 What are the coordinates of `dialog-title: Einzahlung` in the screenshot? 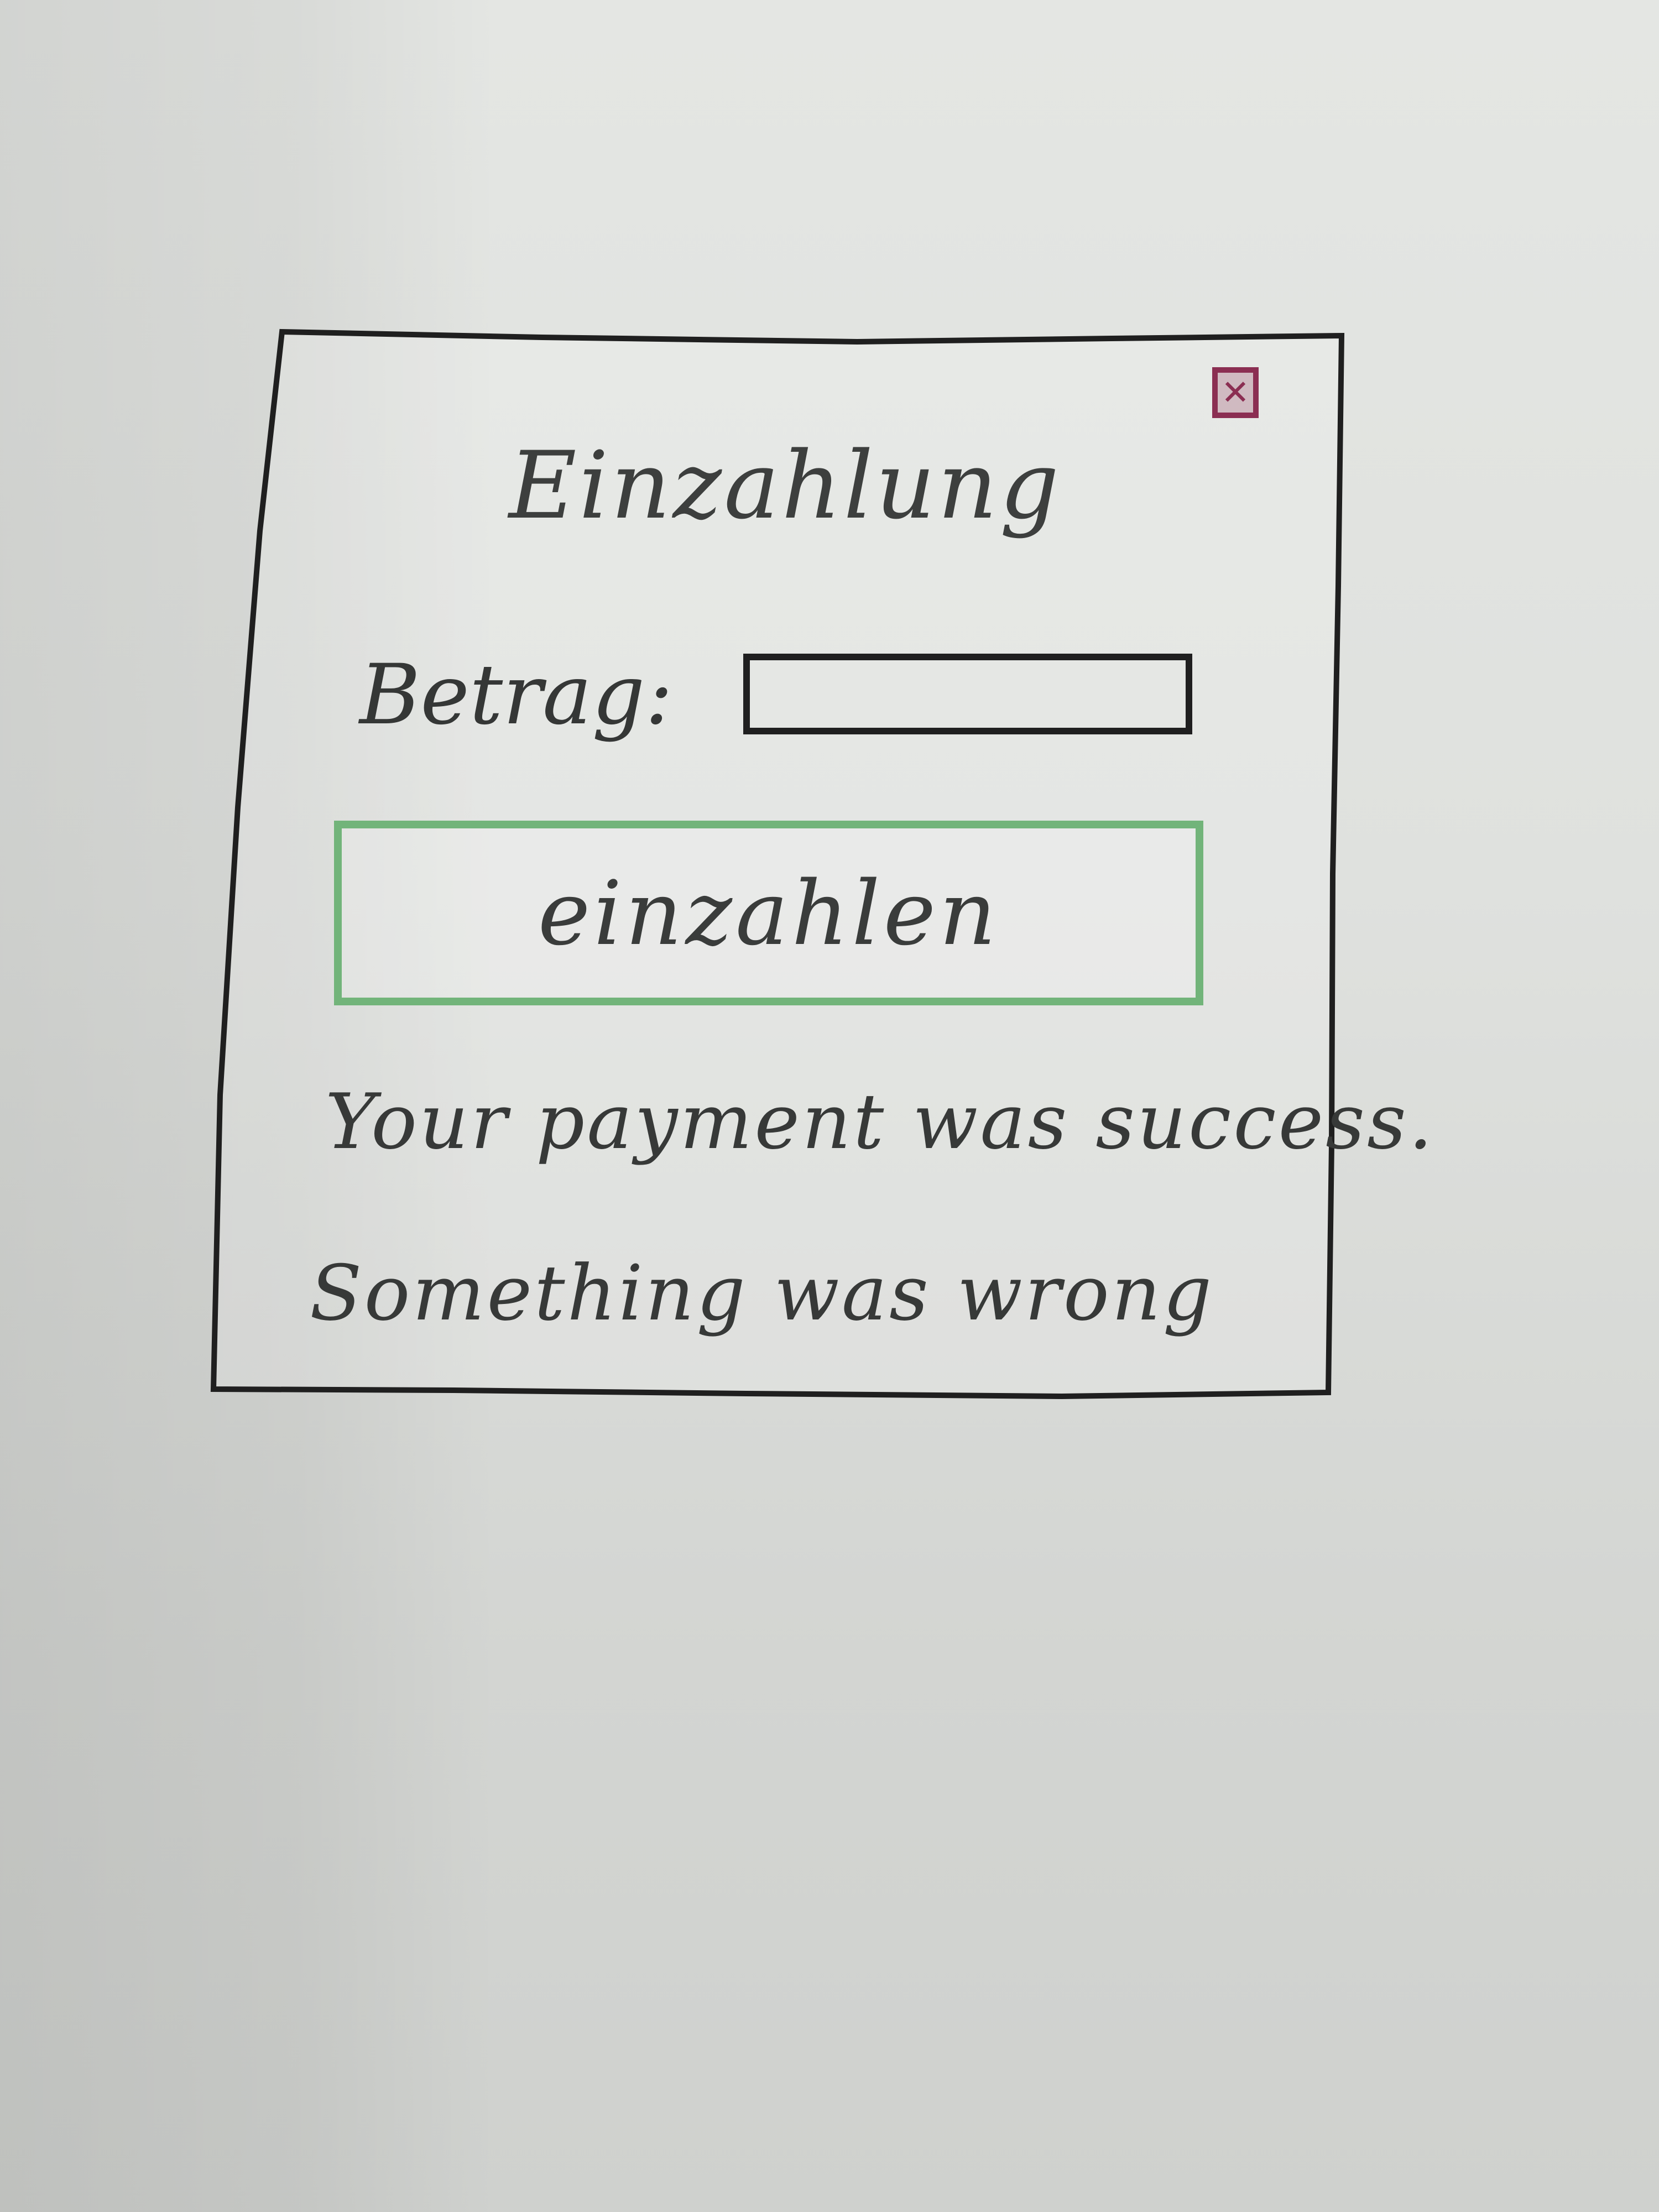 It's located at (786, 486).